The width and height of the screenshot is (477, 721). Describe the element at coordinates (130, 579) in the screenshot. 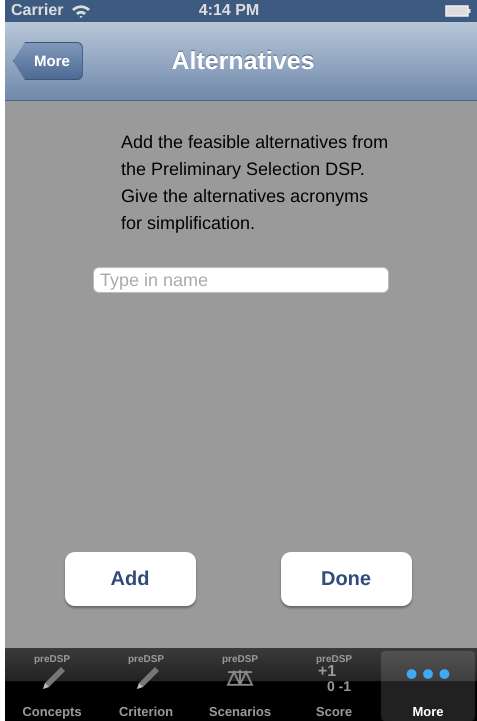

I see `action-button: Add` at that location.